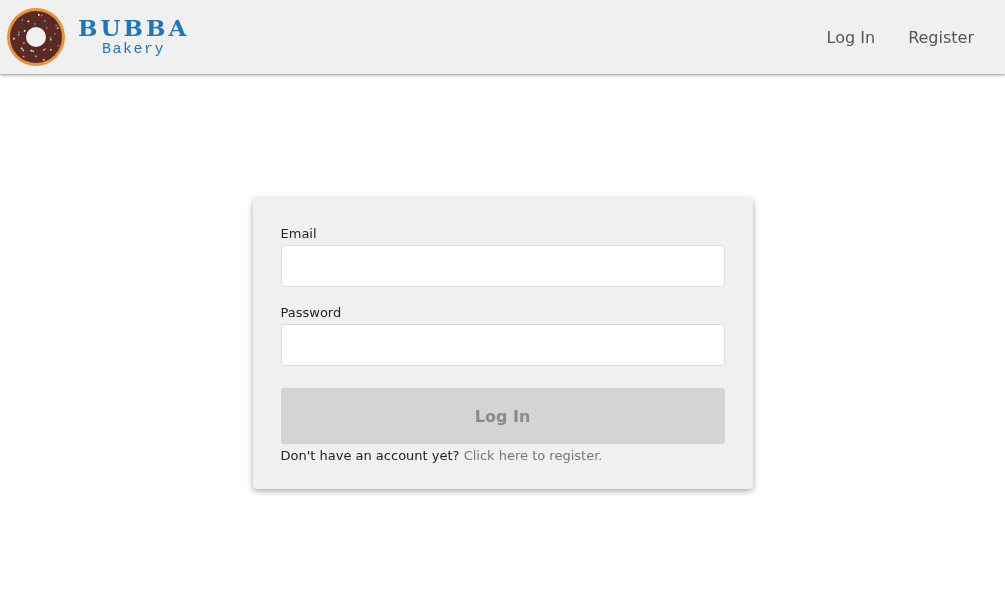  Describe the element at coordinates (36, 37) in the screenshot. I see `donut-logo-icon` at that location.